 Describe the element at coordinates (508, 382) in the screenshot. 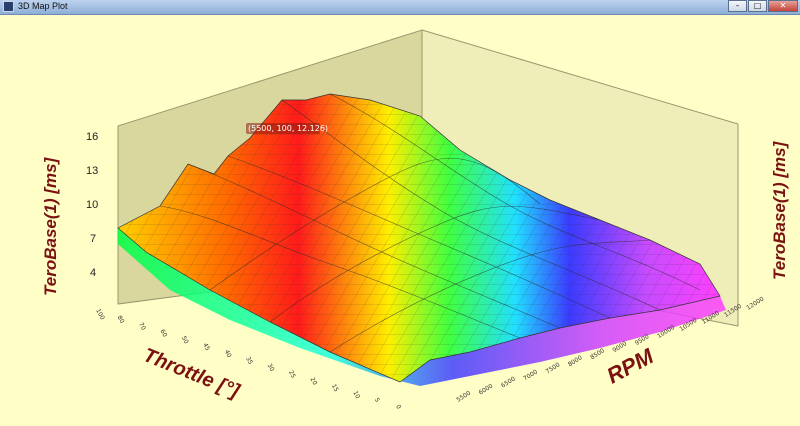

I see `rpm-tick-label: 6500` at that location.